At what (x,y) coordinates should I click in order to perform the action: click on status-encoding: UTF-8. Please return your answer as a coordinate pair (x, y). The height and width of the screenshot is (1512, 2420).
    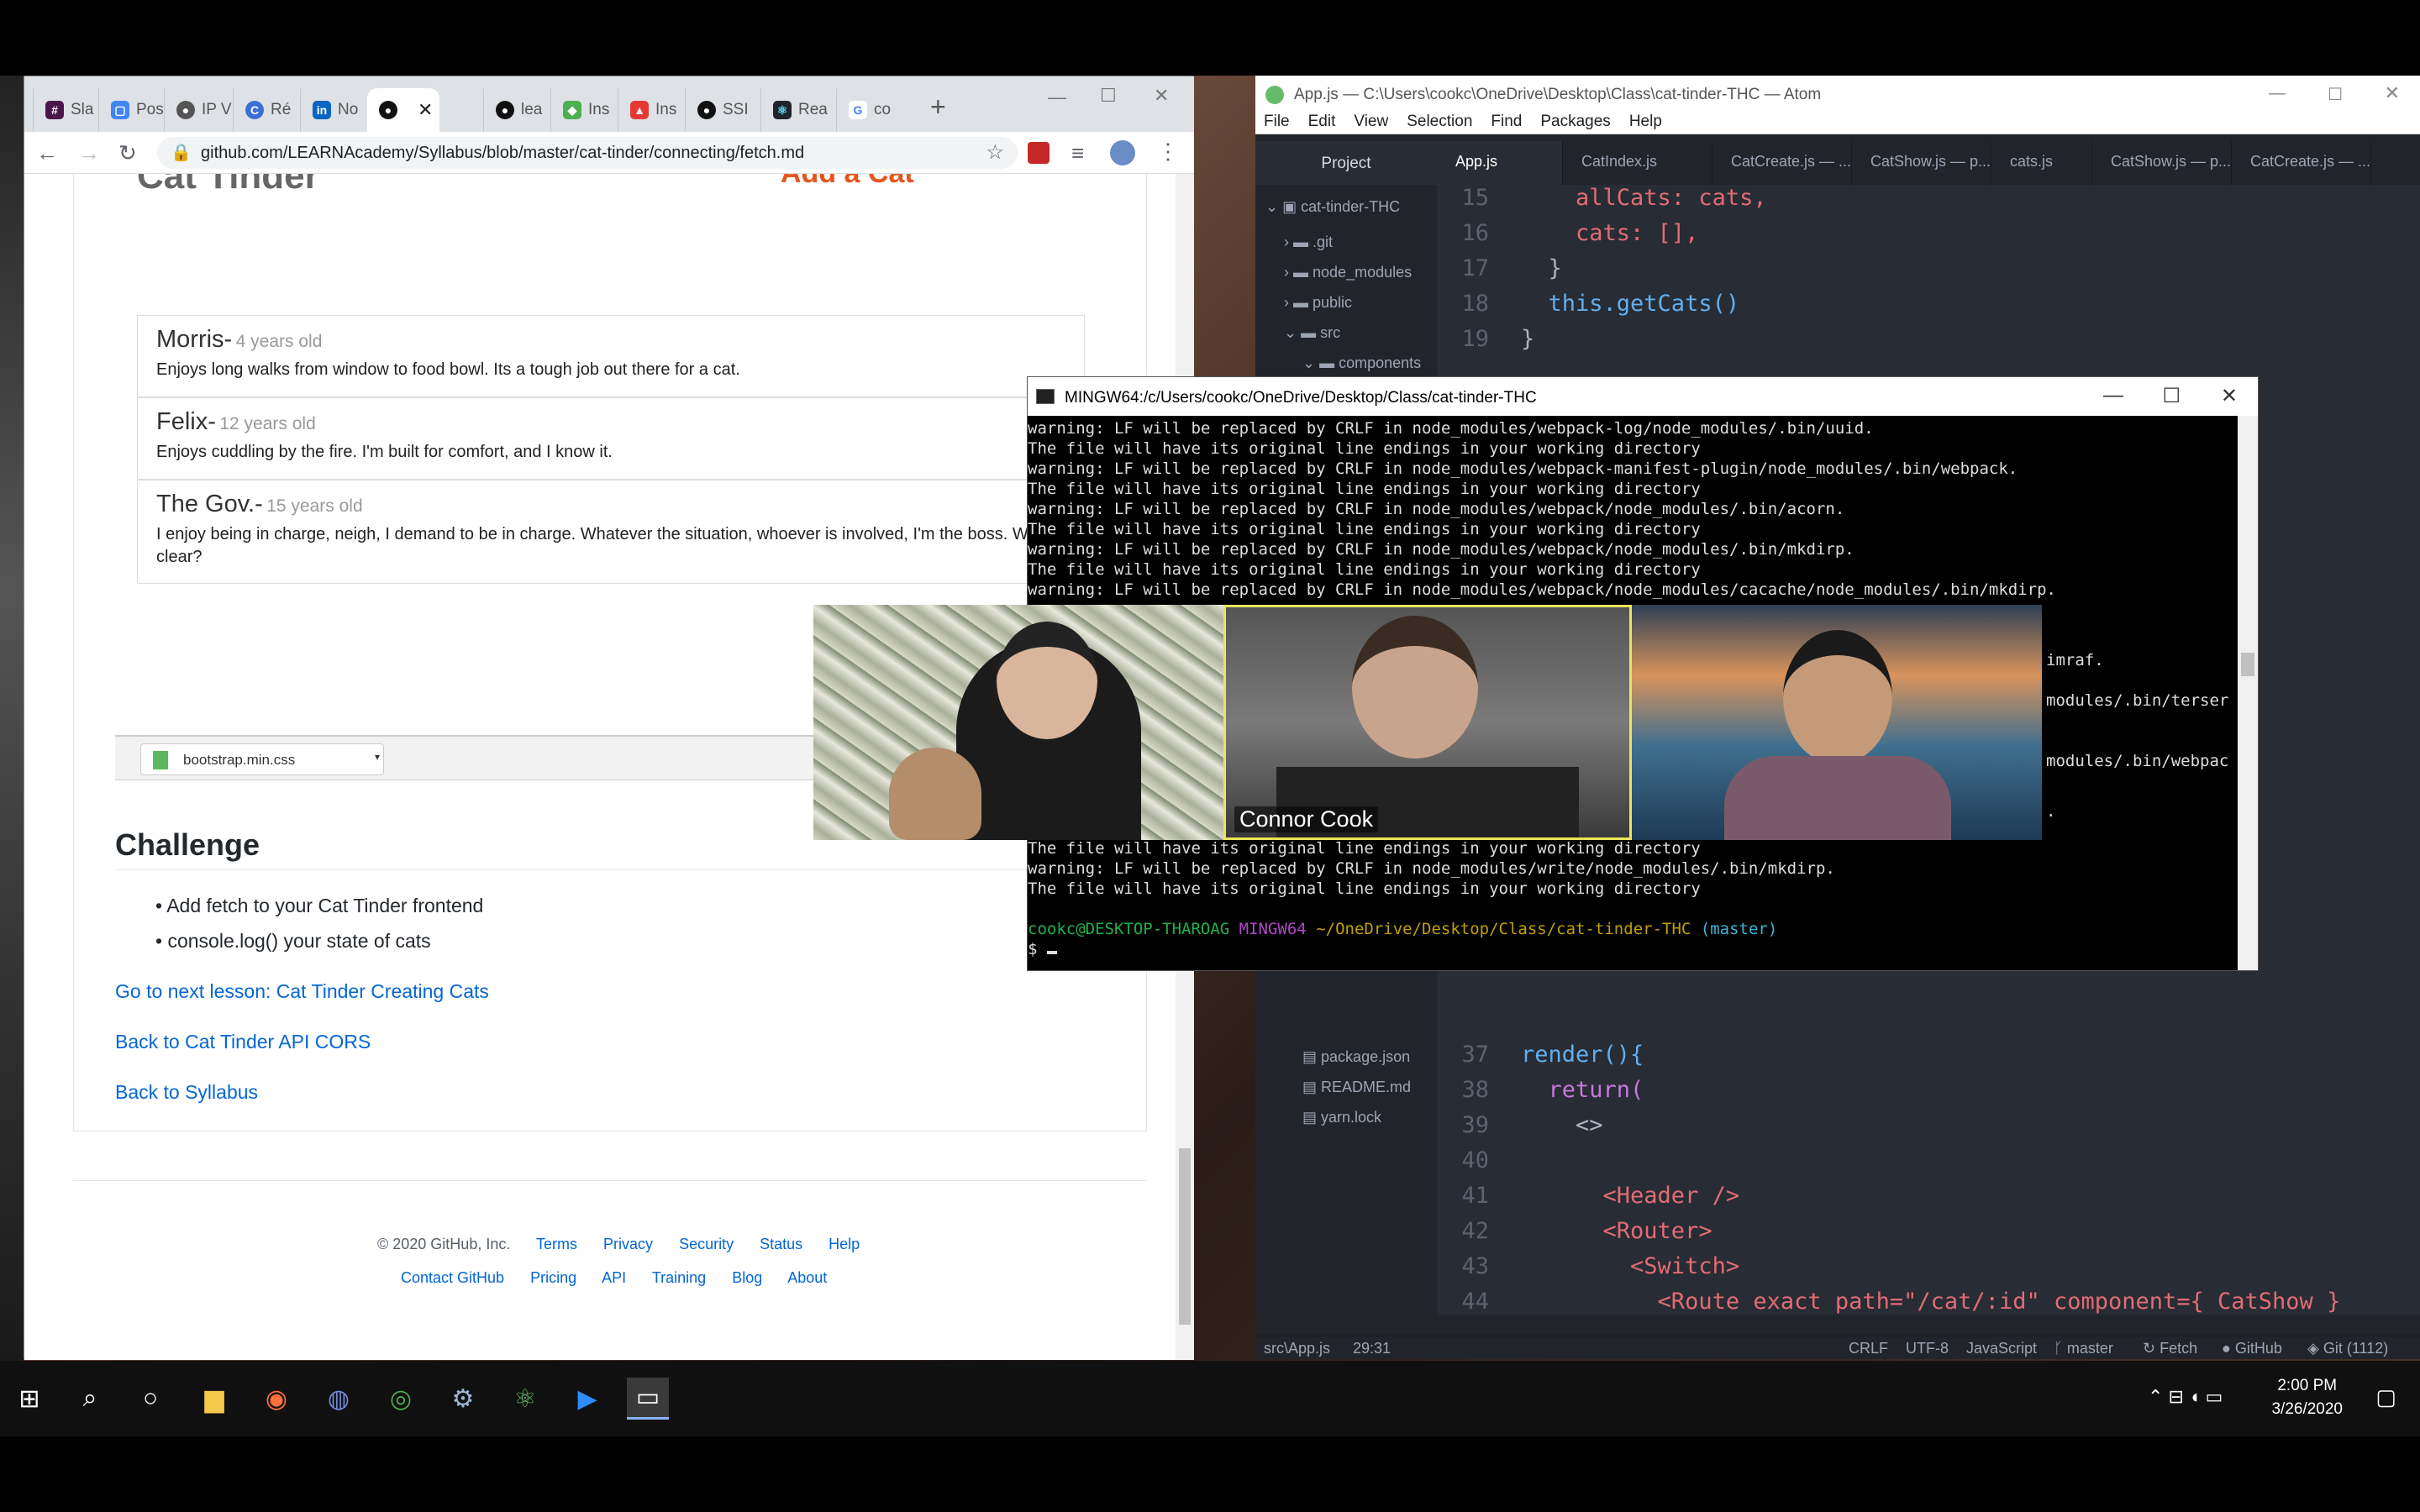
    Looking at the image, I should click on (1927, 1348).